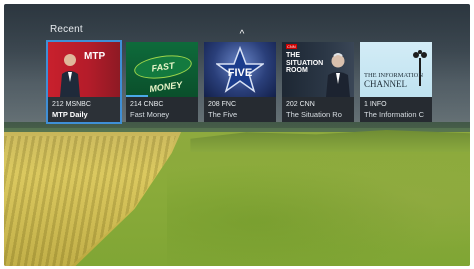  Describe the element at coordinates (147, 104) in the screenshot. I see `channel-number: 214 CNBC` at that location.